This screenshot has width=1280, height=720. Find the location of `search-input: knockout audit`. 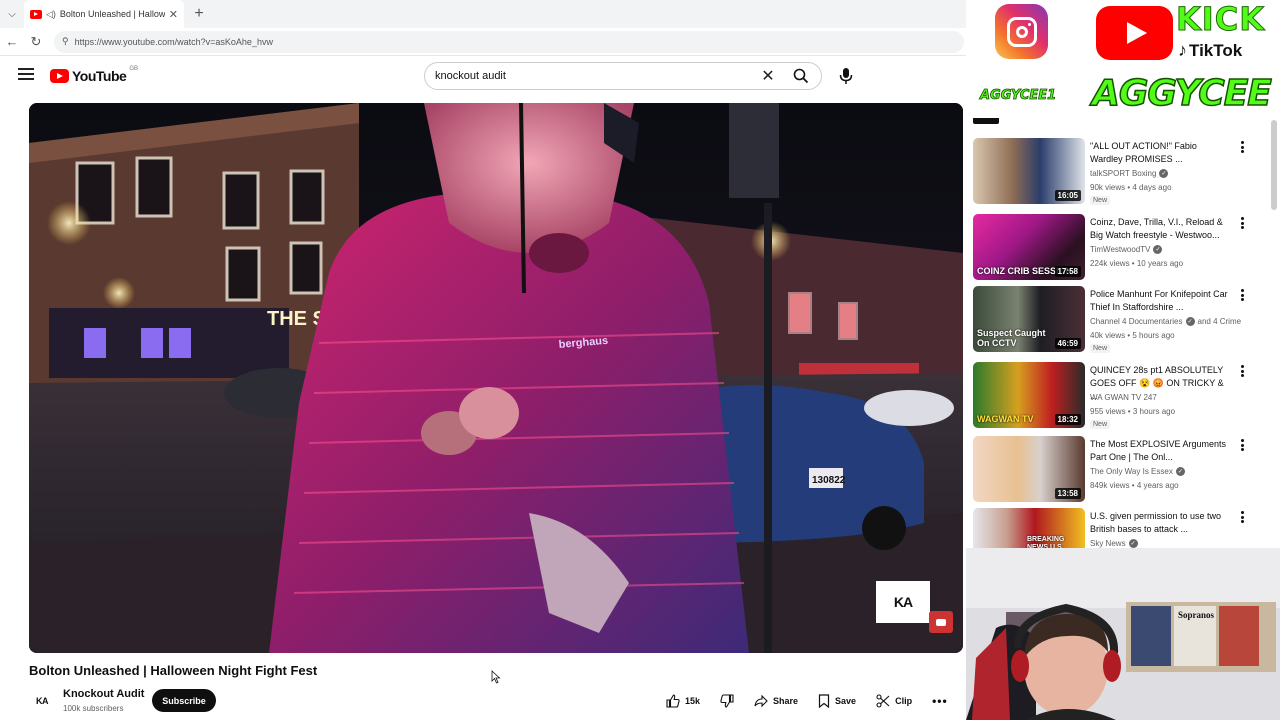

search-input: knockout audit is located at coordinates (590, 76).